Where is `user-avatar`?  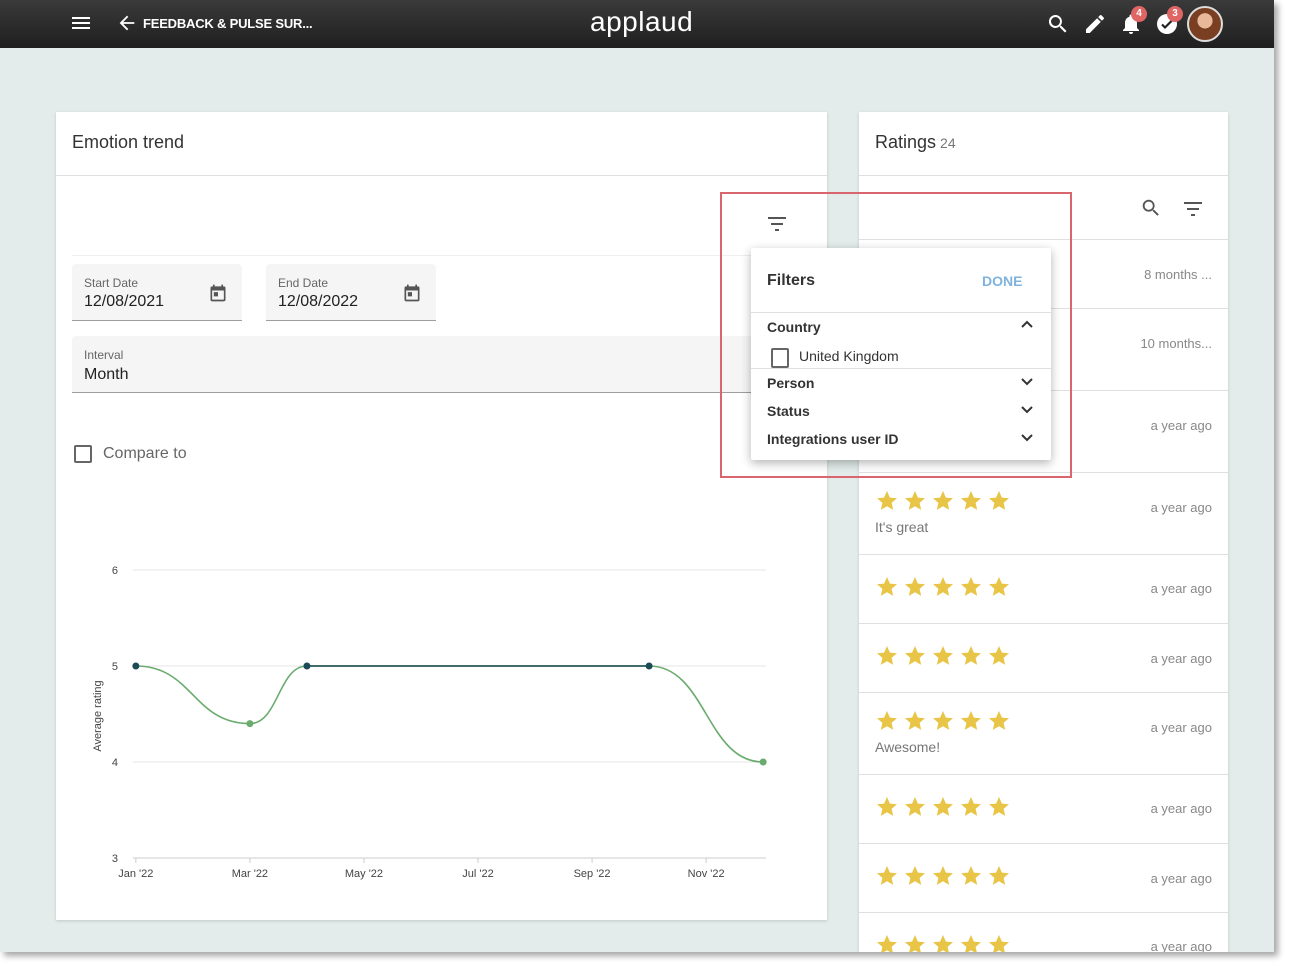
user-avatar is located at coordinates (1205, 24).